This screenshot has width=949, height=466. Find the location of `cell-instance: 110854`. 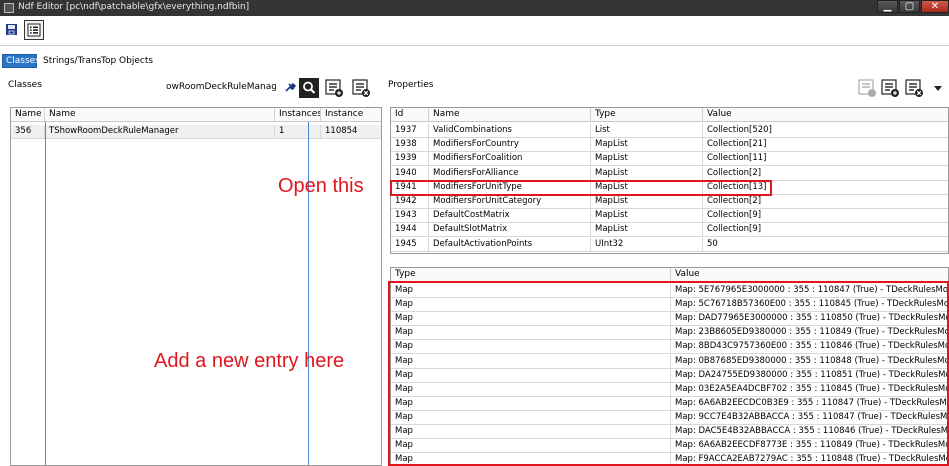

cell-instance: 110854 is located at coordinates (351, 132).